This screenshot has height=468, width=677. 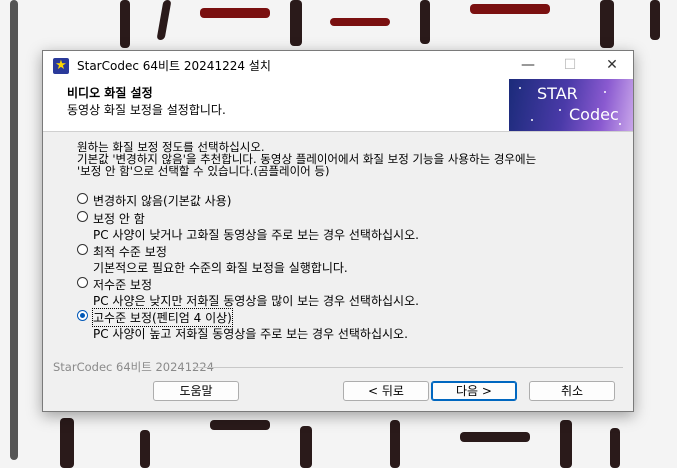 I want to click on radio-high-level, so click(x=82, y=315).